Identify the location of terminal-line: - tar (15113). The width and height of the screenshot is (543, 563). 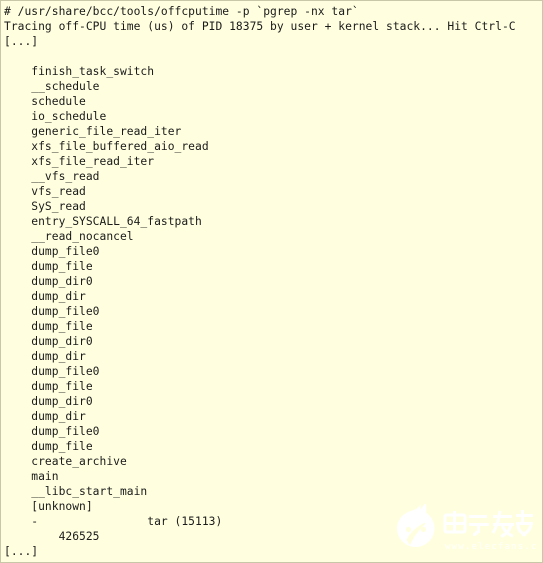
(113, 521).